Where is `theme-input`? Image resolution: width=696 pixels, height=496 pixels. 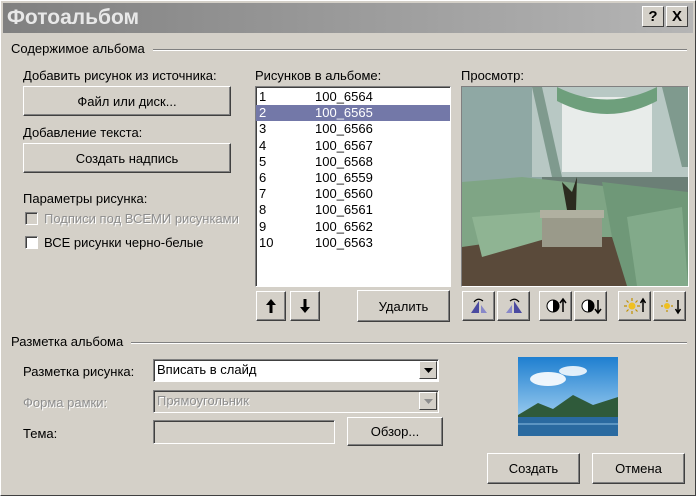 theme-input is located at coordinates (244, 432).